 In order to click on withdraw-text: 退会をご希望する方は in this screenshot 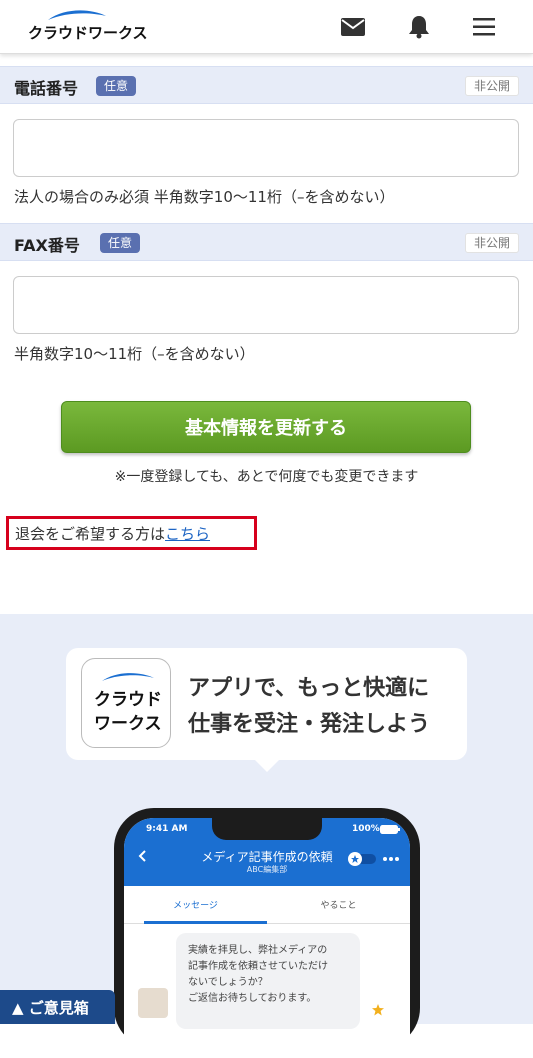, I will do `click(90, 534)`.